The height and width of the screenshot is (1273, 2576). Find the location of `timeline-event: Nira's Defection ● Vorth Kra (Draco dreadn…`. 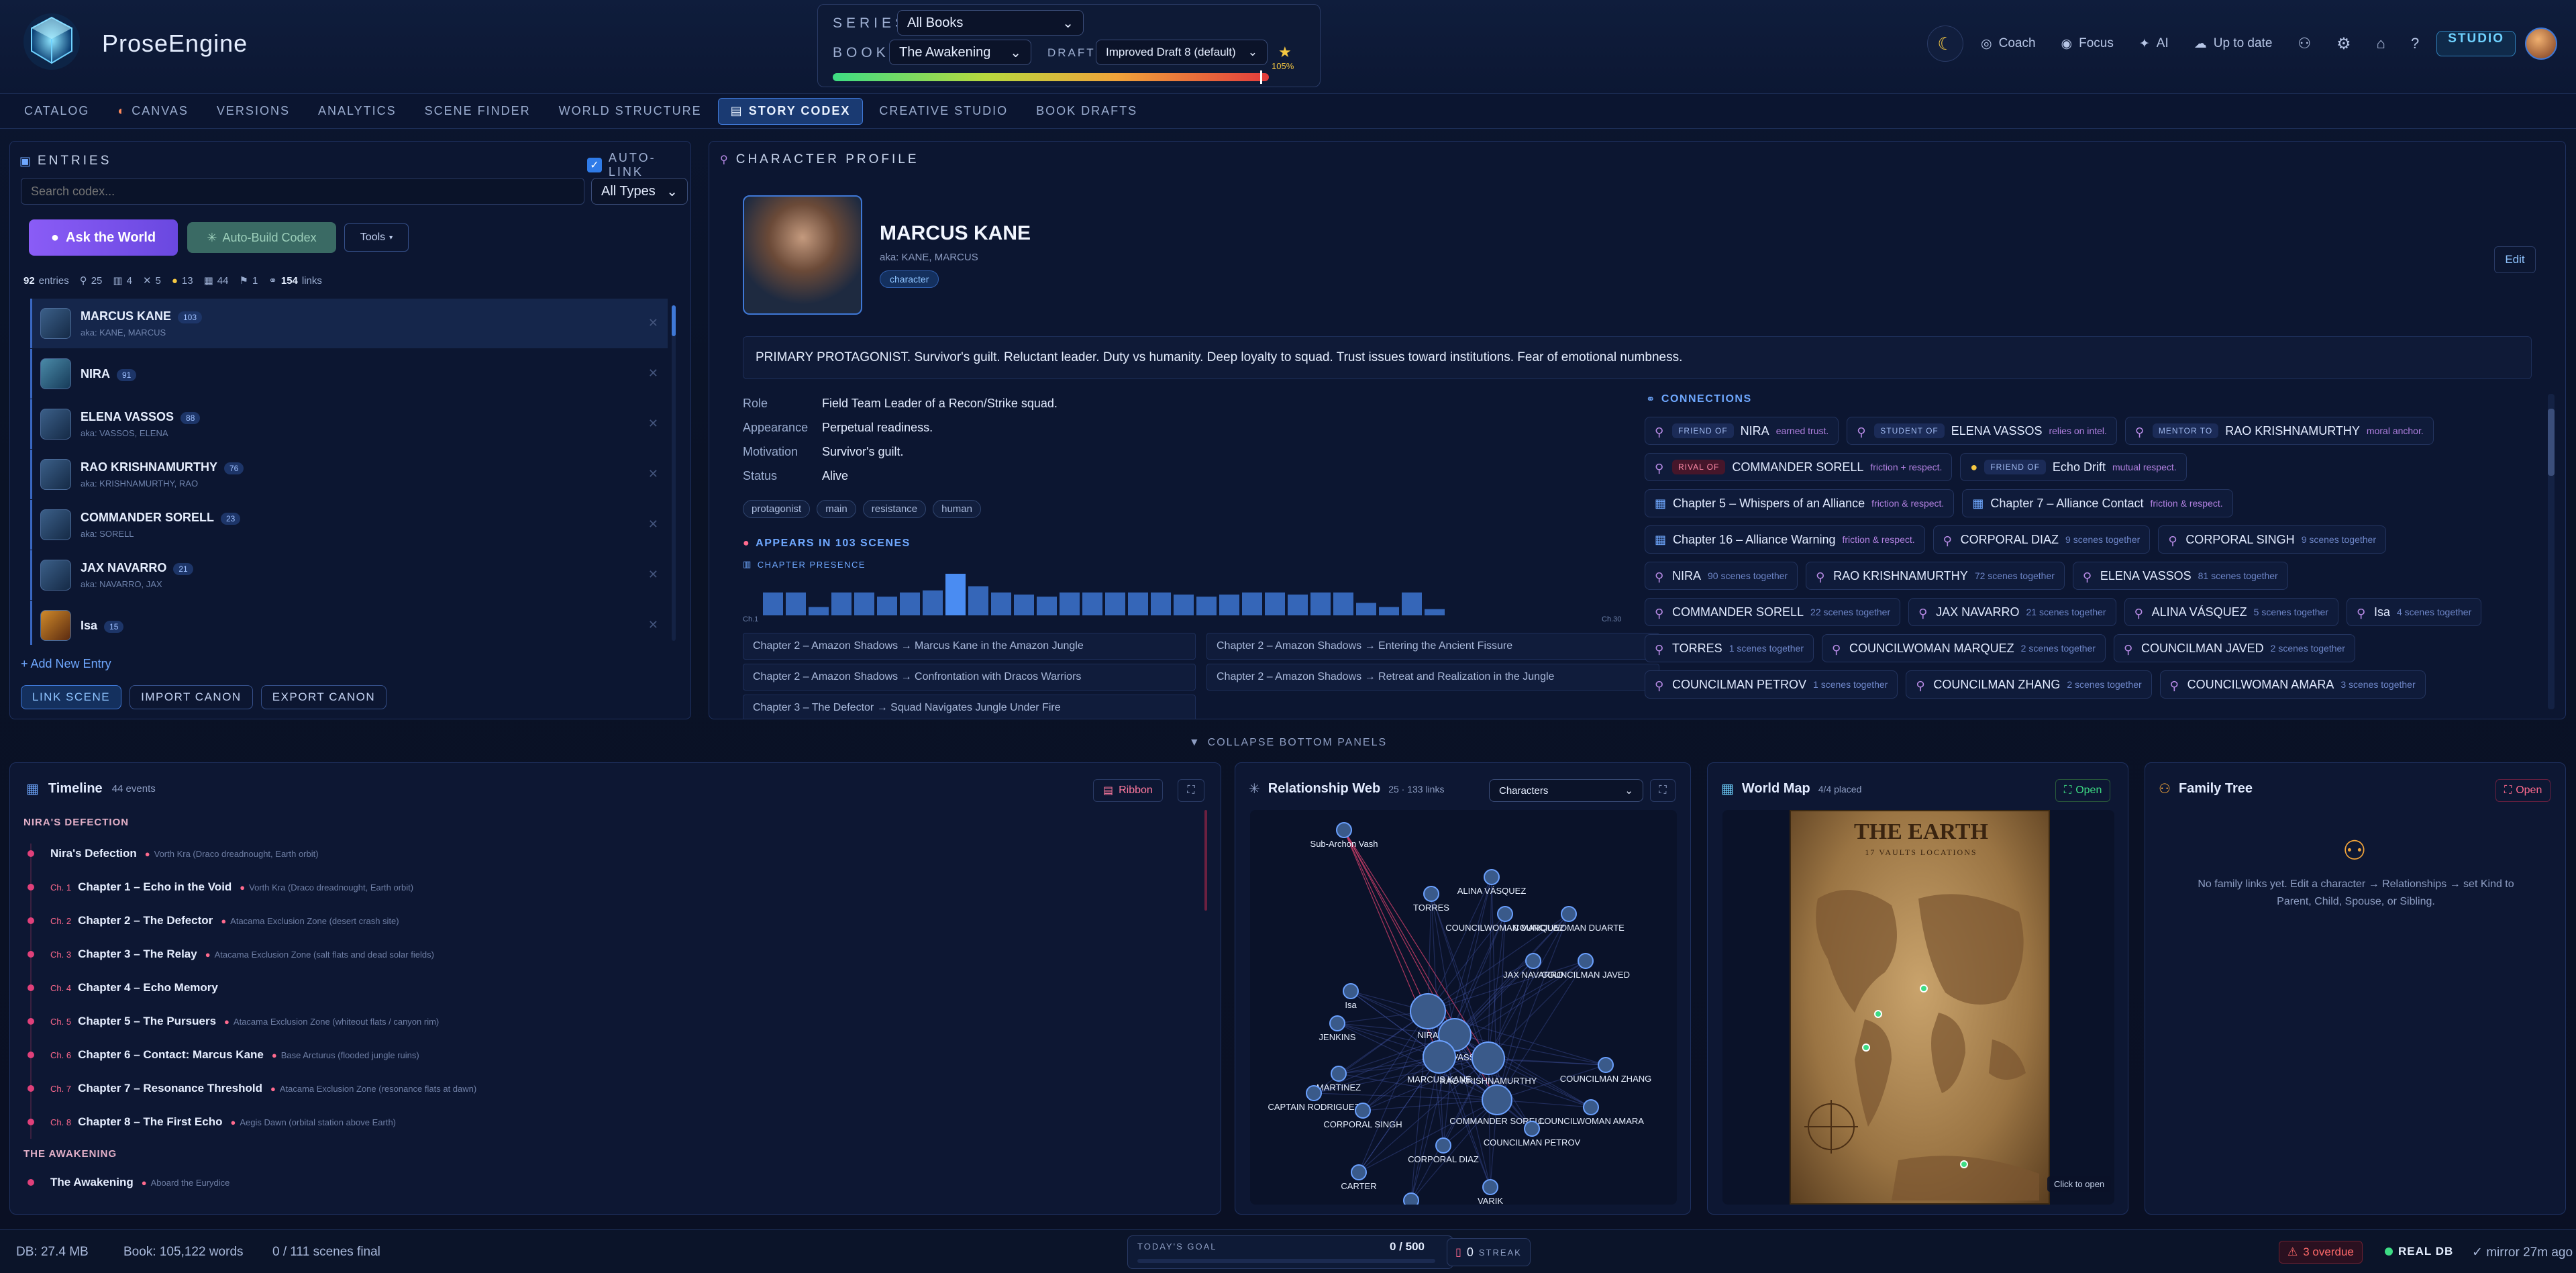

timeline-event: Nira's Defection ● Vorth Kra (Draco dreadn… is located at coordinates (607, 853).